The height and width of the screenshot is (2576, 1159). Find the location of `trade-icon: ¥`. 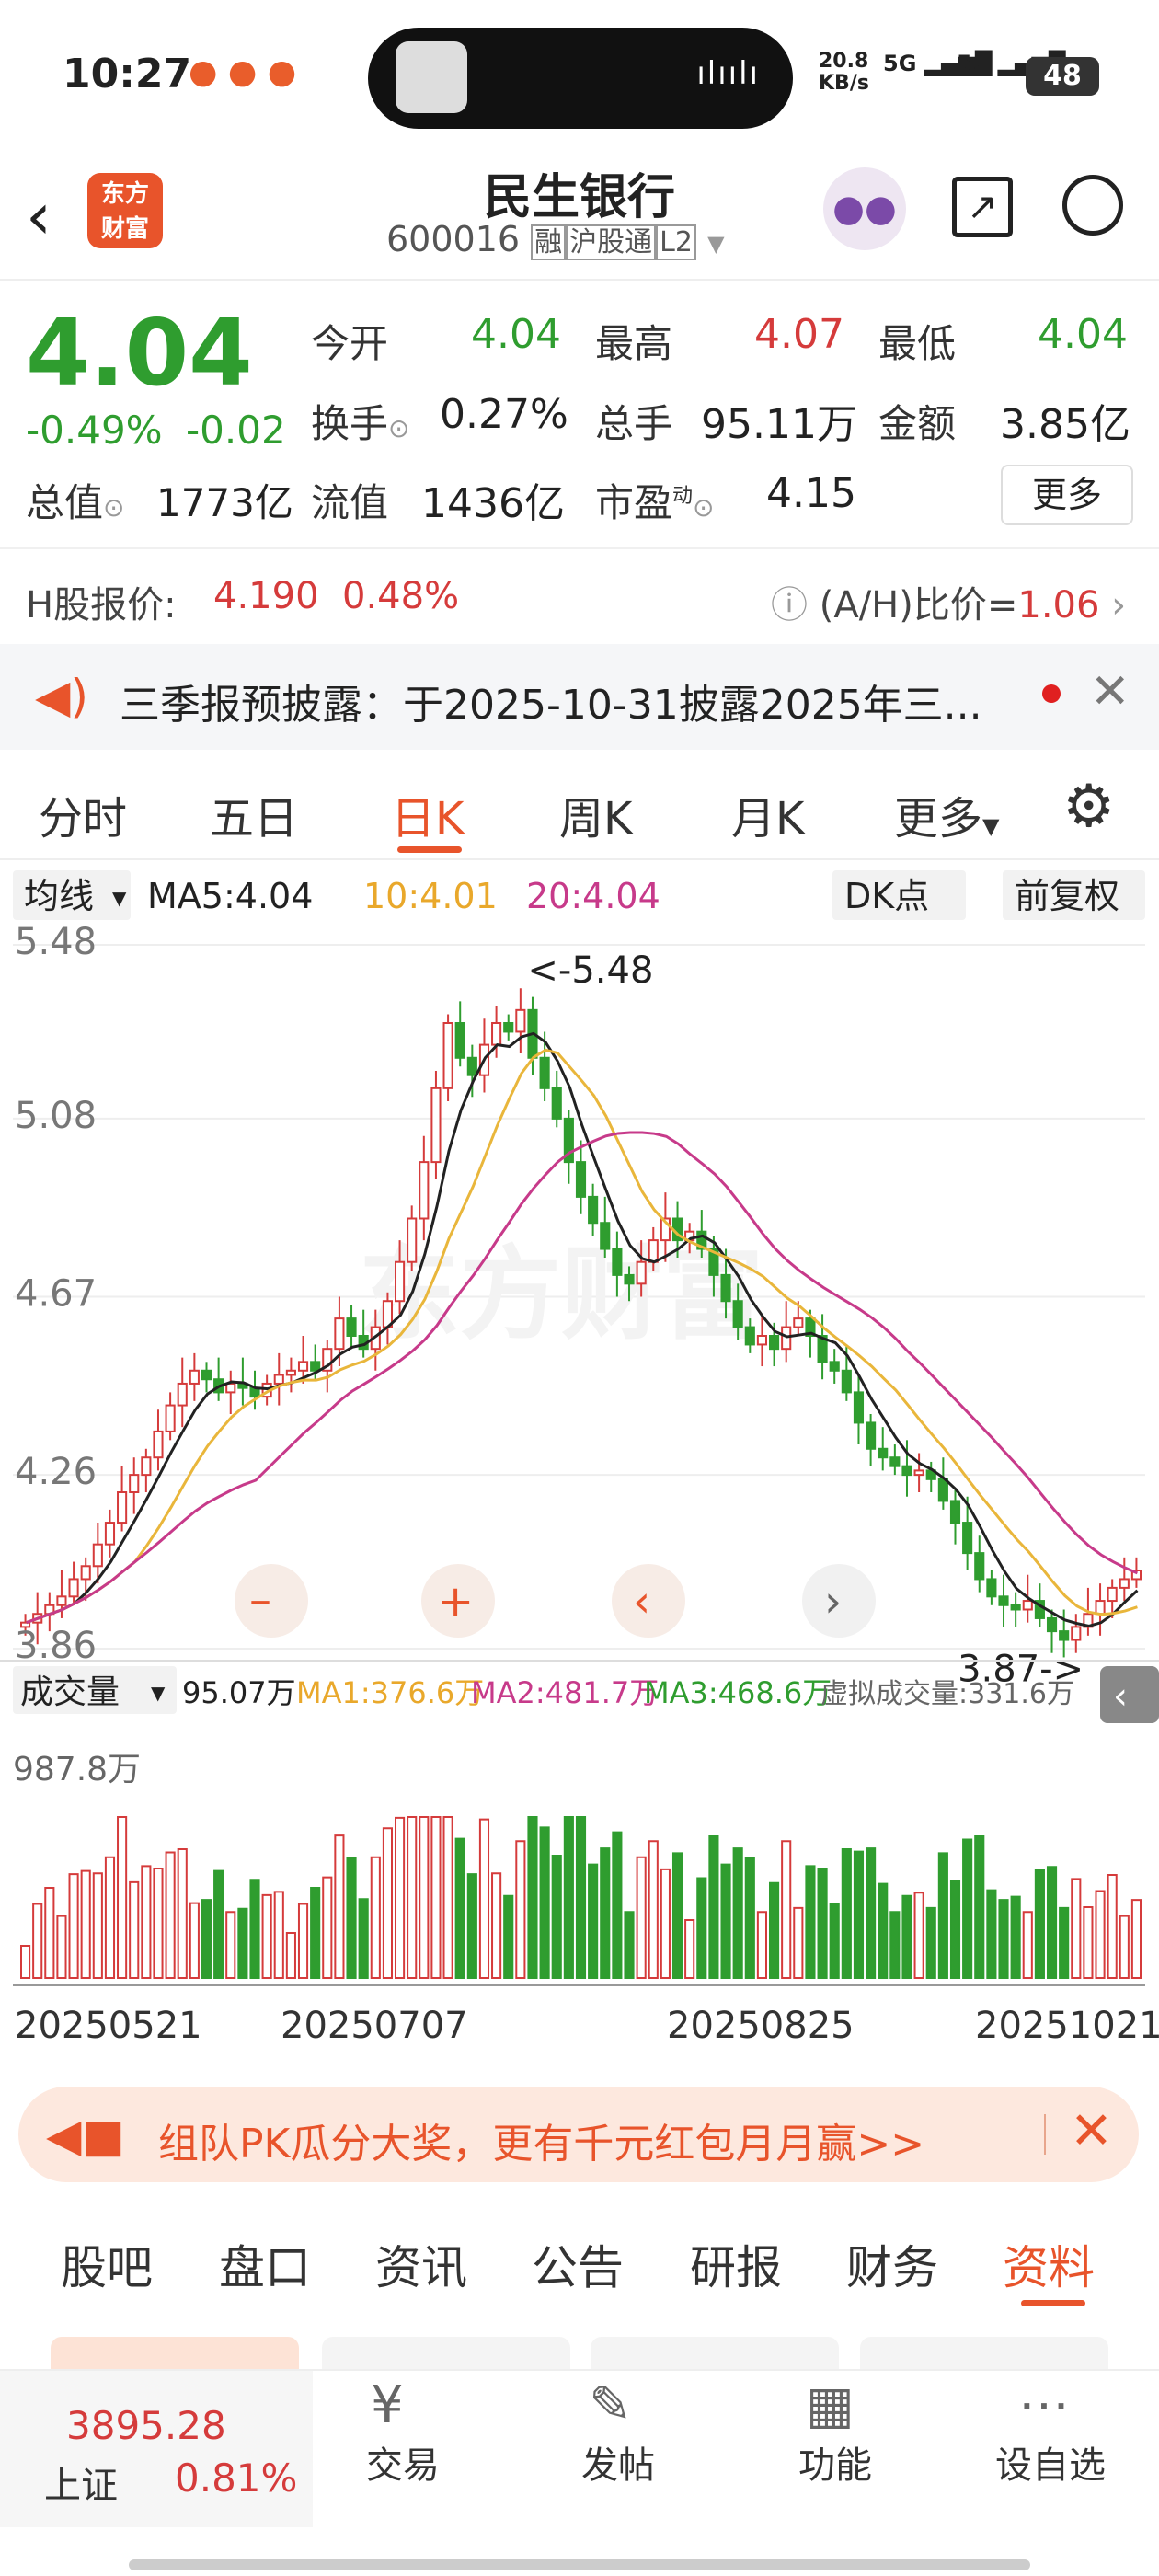

trade-icon: ¥ is located at coordinates (387, 2405).